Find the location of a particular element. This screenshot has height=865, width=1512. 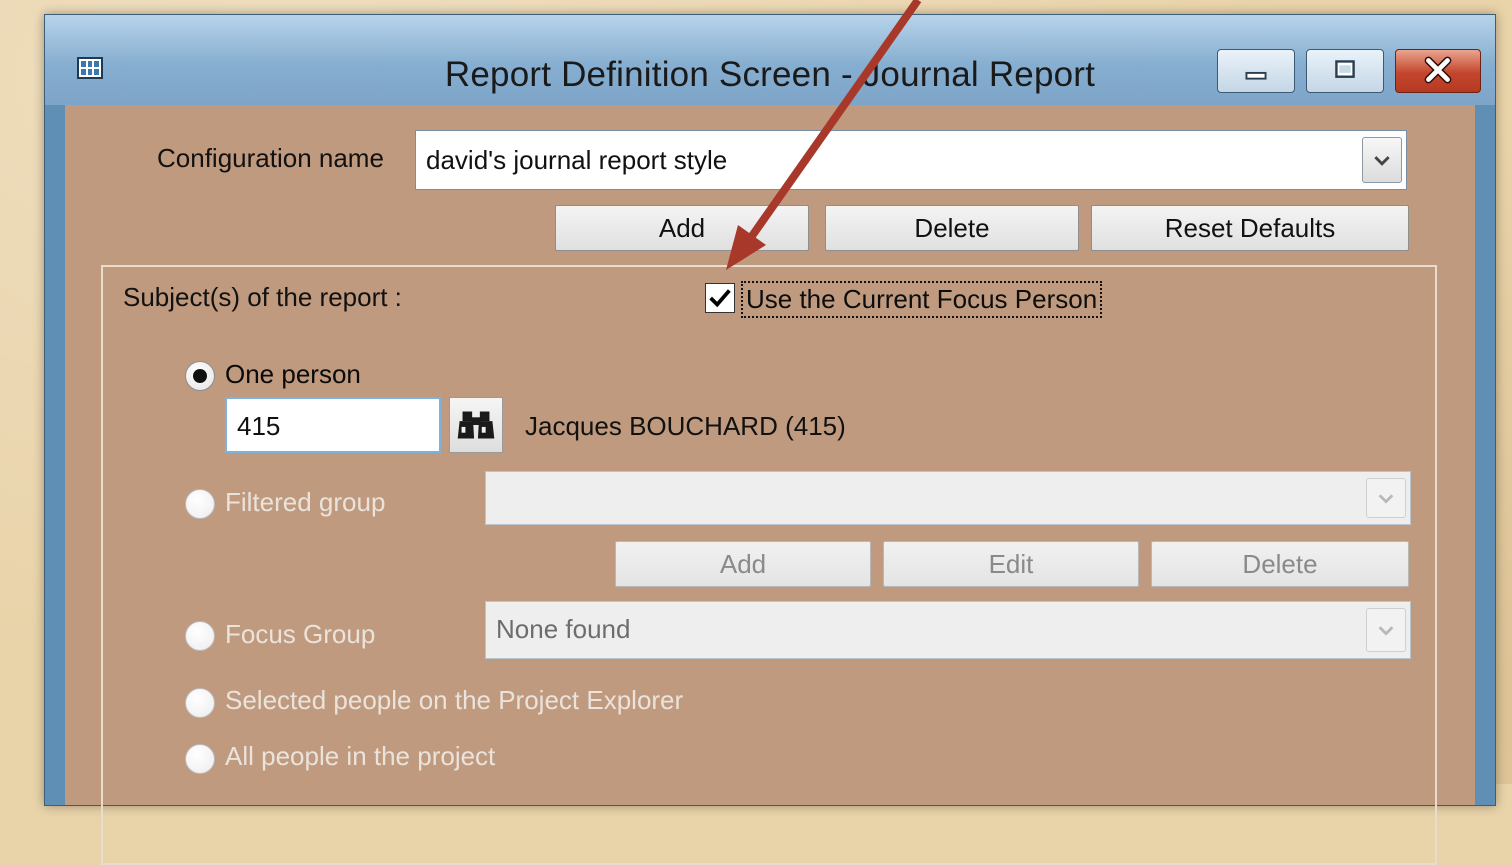

person-id-value: 415 is located at coordinates (259, 426).